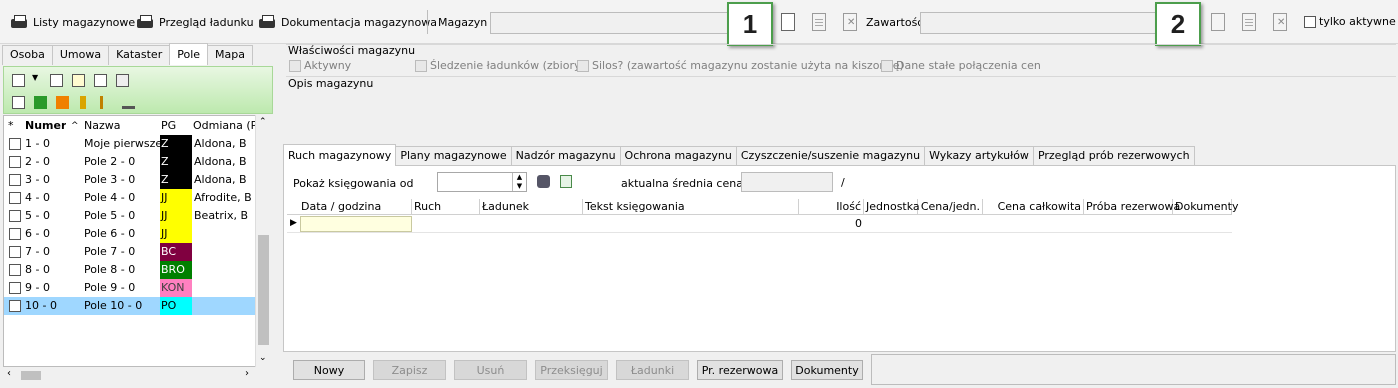 The image size is (1398, 388). I want to click on col-jednostka: Jednostka, so click(892, 207).